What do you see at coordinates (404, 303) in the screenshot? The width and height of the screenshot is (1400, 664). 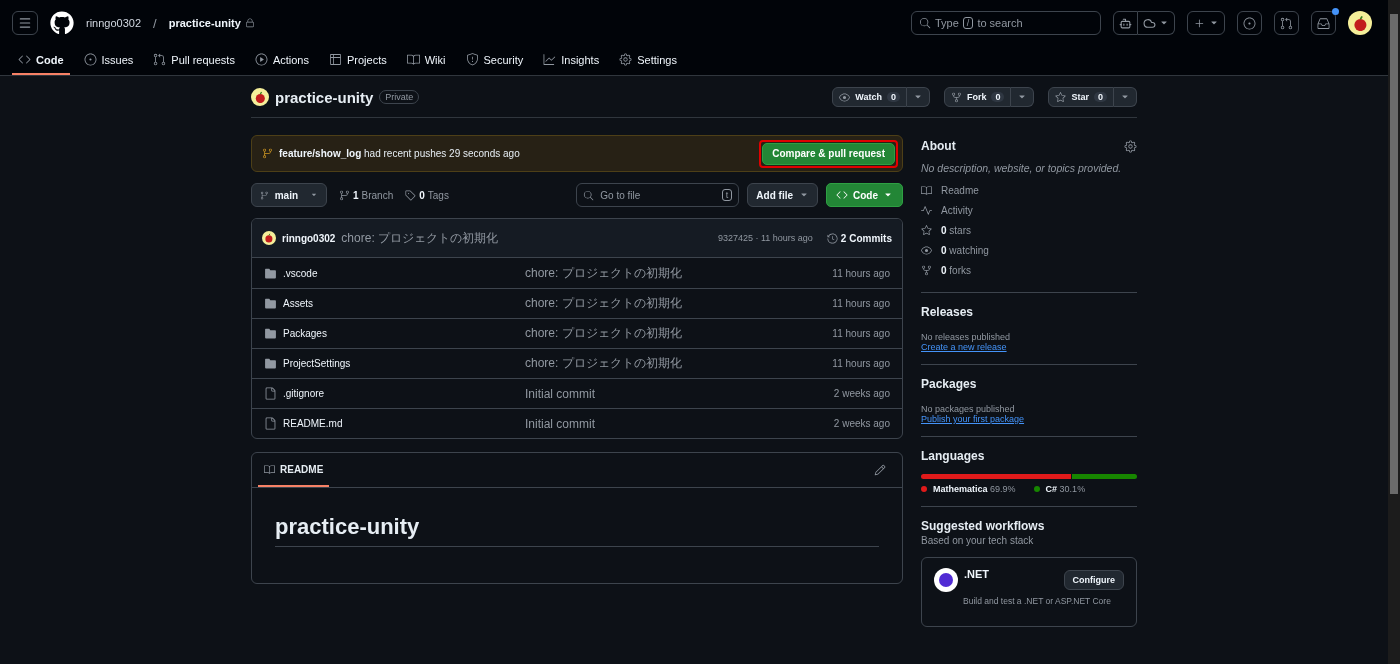 I see `file-name: Assets` at bounding box center [404, 303].